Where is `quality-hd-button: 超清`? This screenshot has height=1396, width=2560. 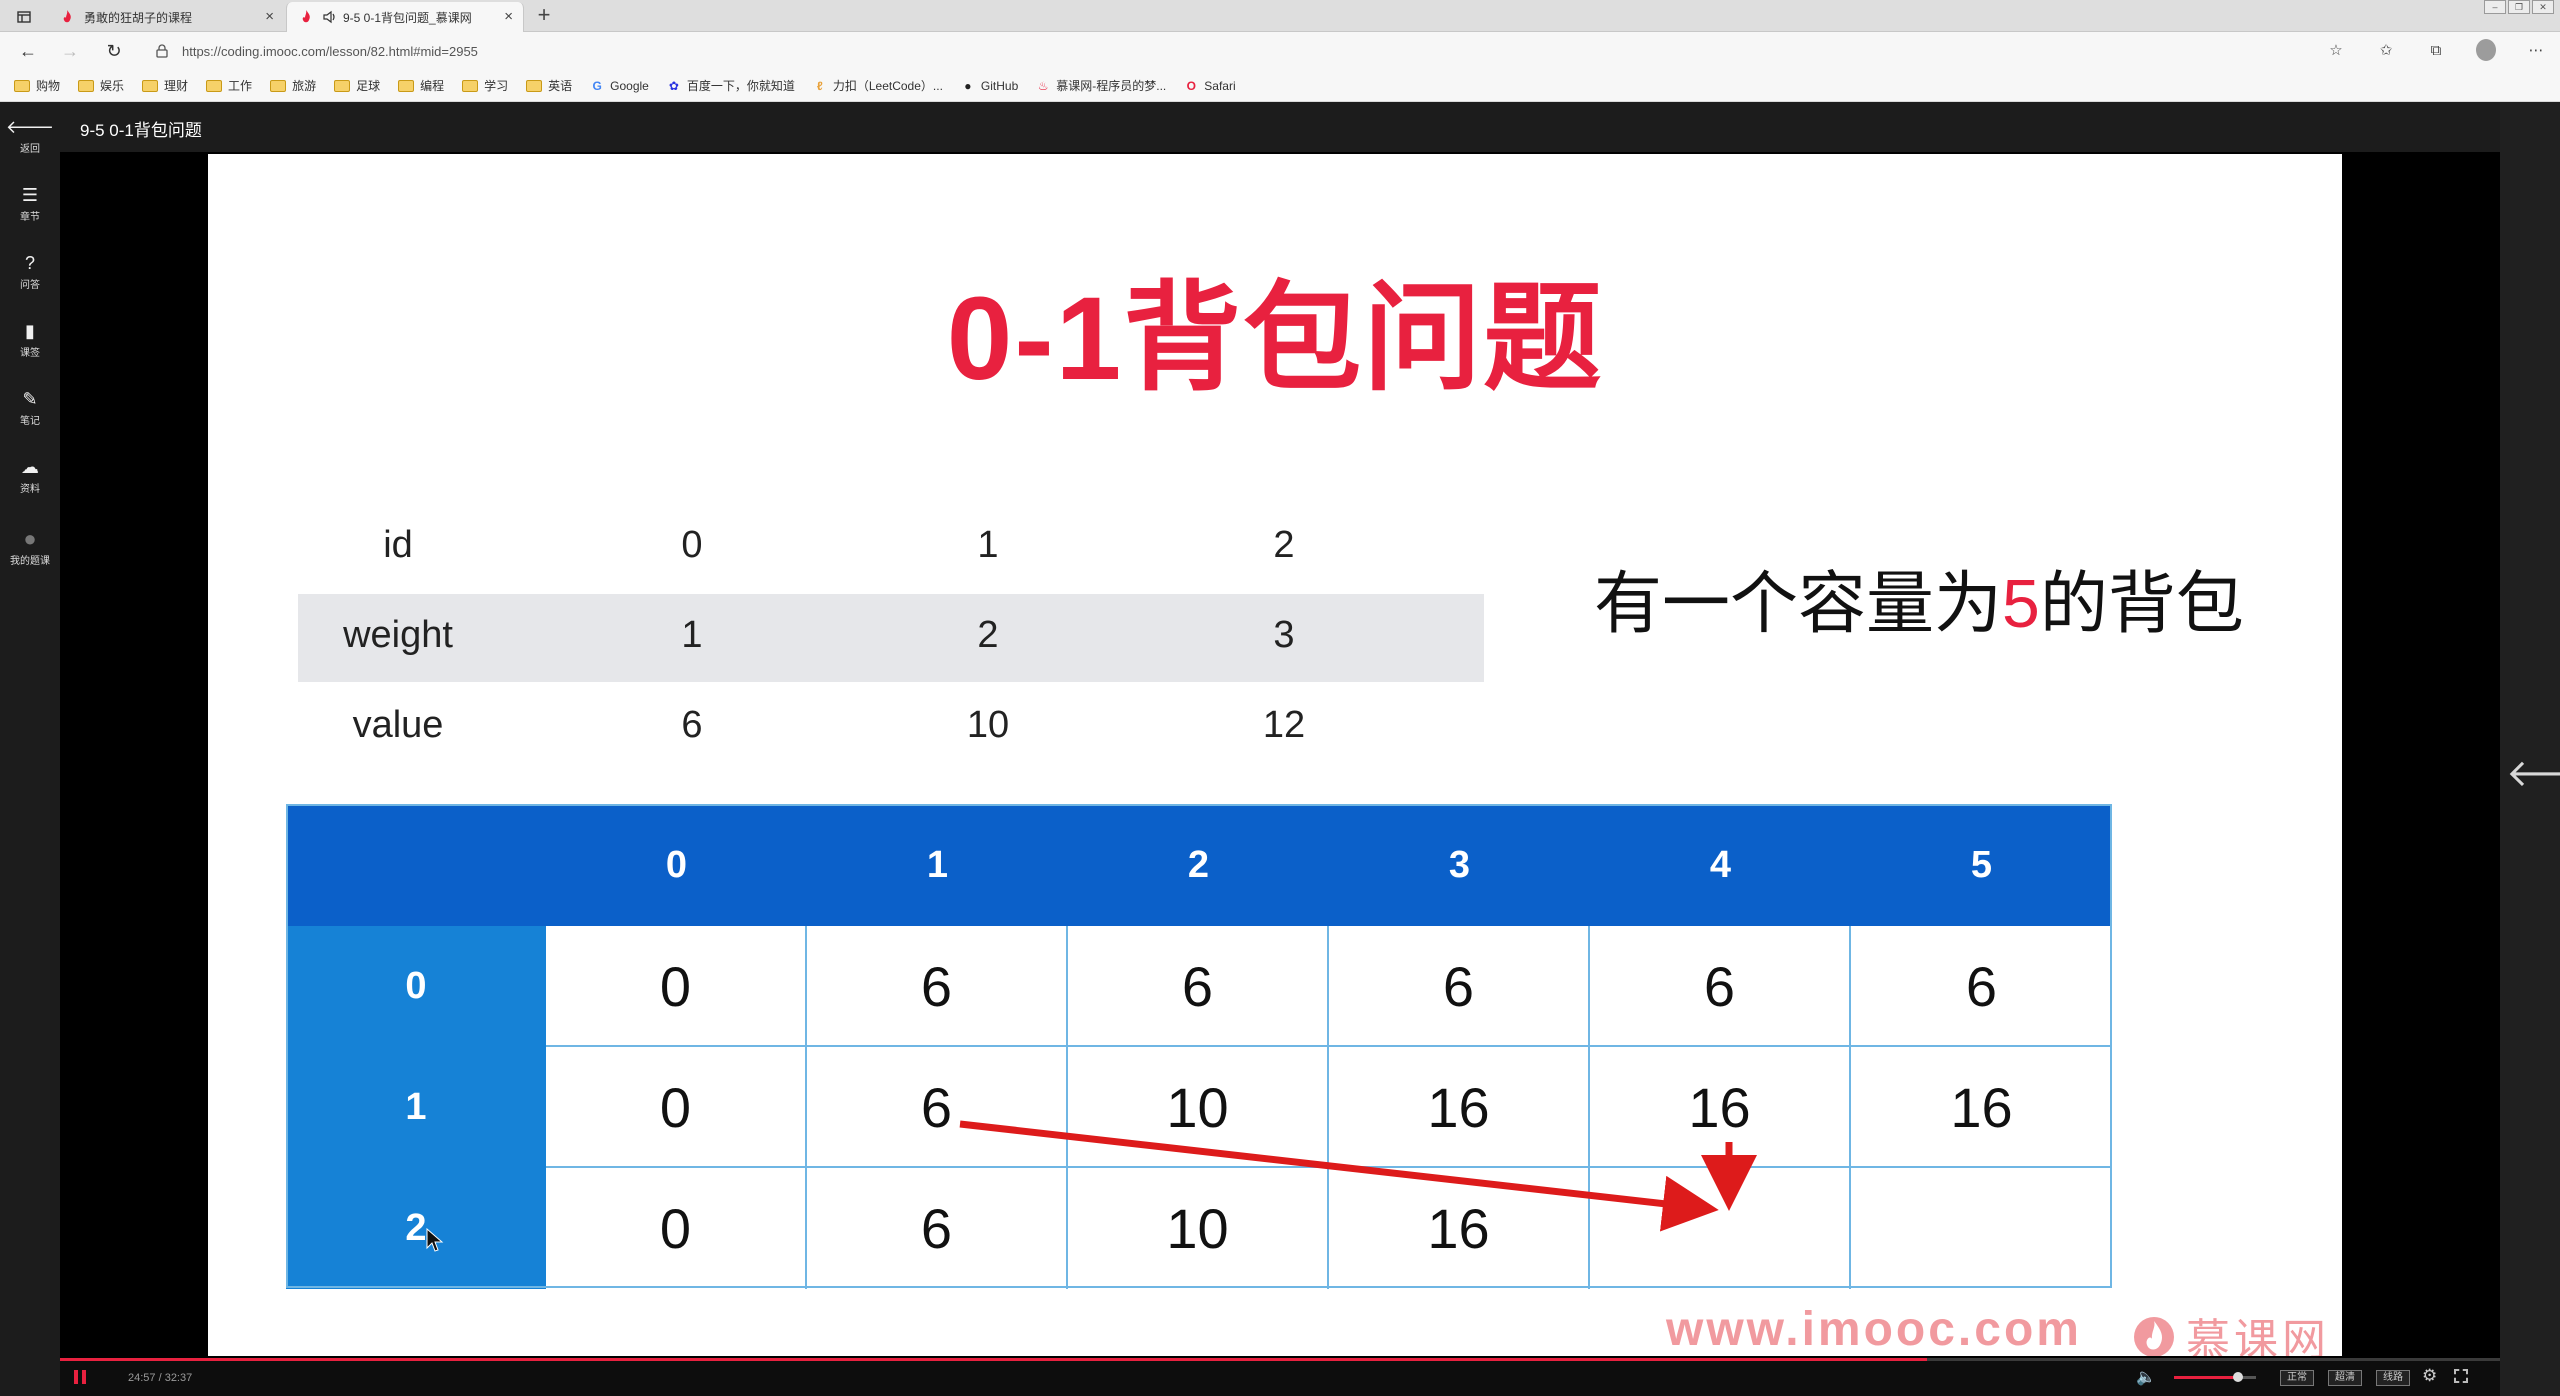 quality-hd-button: 超清 is located at coordinates (2345, 1378).